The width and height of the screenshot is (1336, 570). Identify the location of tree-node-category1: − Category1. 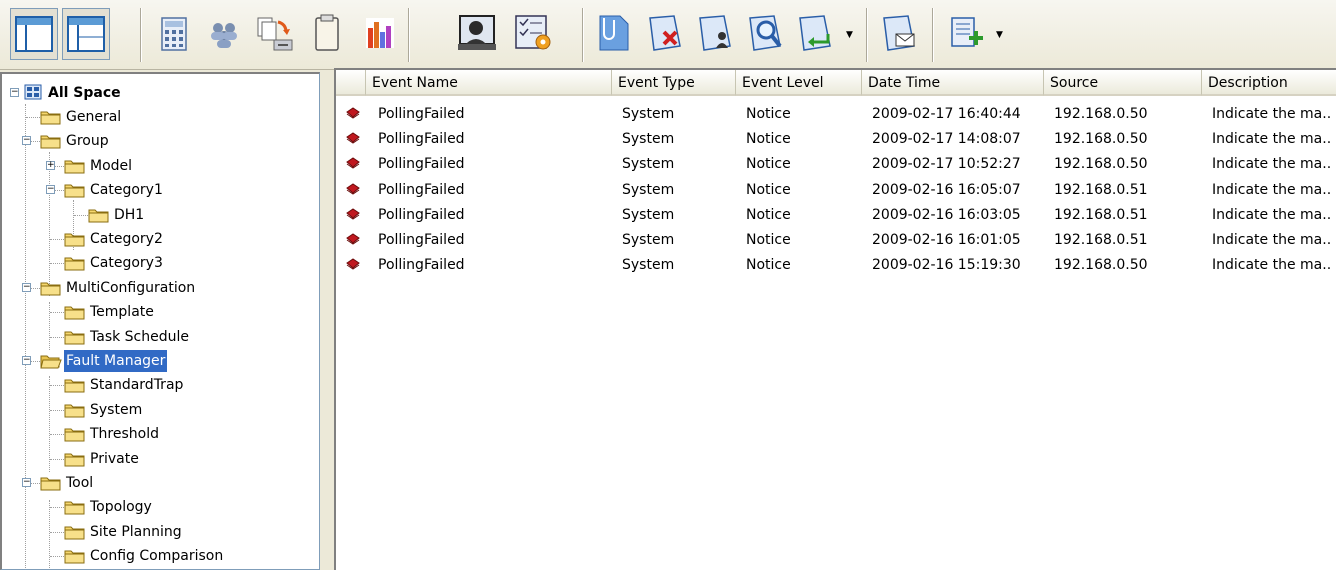
(159, 190).